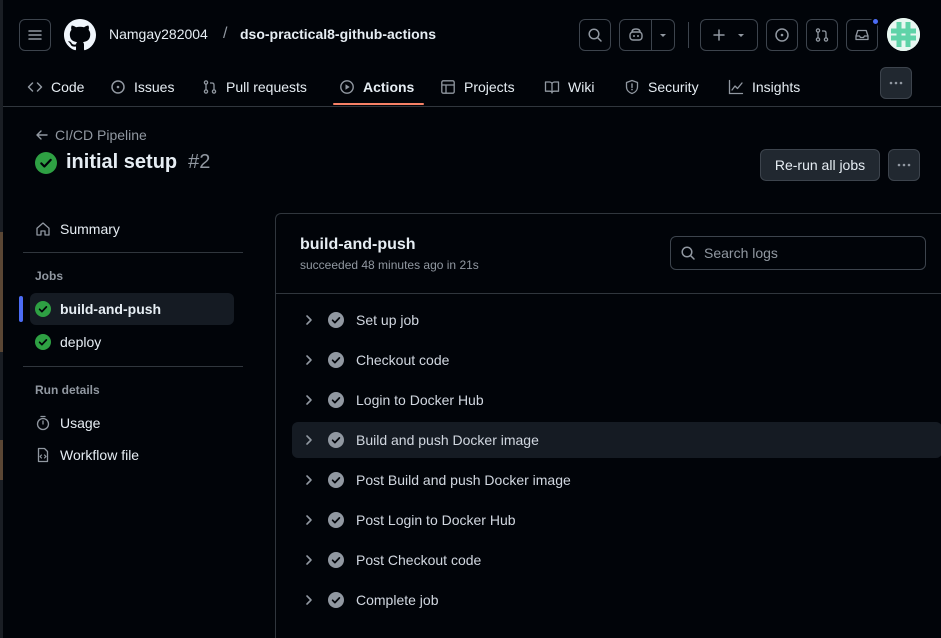  What do you see at coordinates (448, 86) in the screenshot?
I see `table-icon` at bounding box center [448, 86].